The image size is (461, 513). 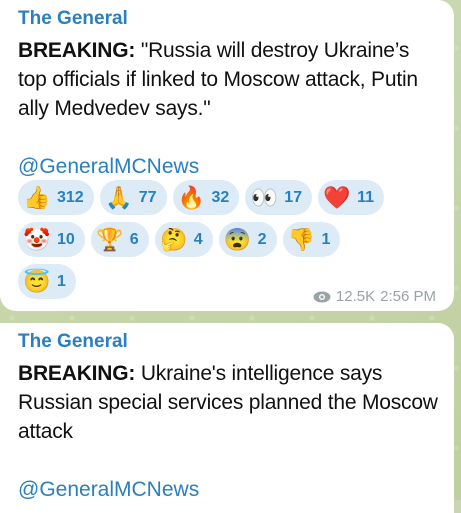 I want to click on reaction-pill: 🤔 4, so click(x=183, y=239).